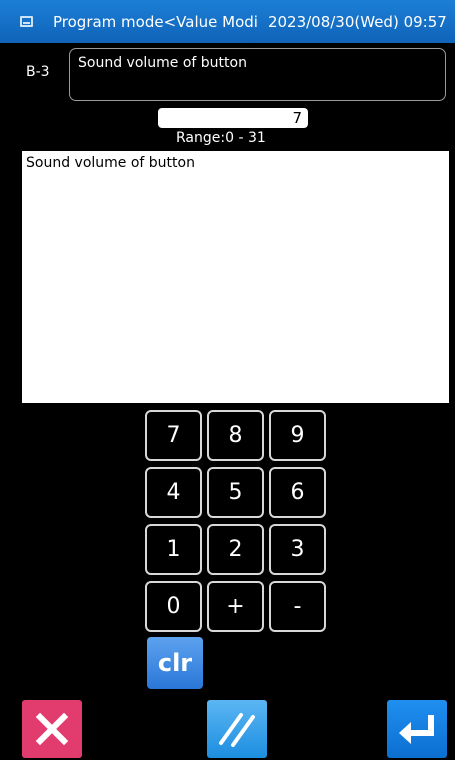 This screenshot has height=760, width=455. I want to click on datetime: 2023/08/30(Wed) 09:57, so click(357, 21).